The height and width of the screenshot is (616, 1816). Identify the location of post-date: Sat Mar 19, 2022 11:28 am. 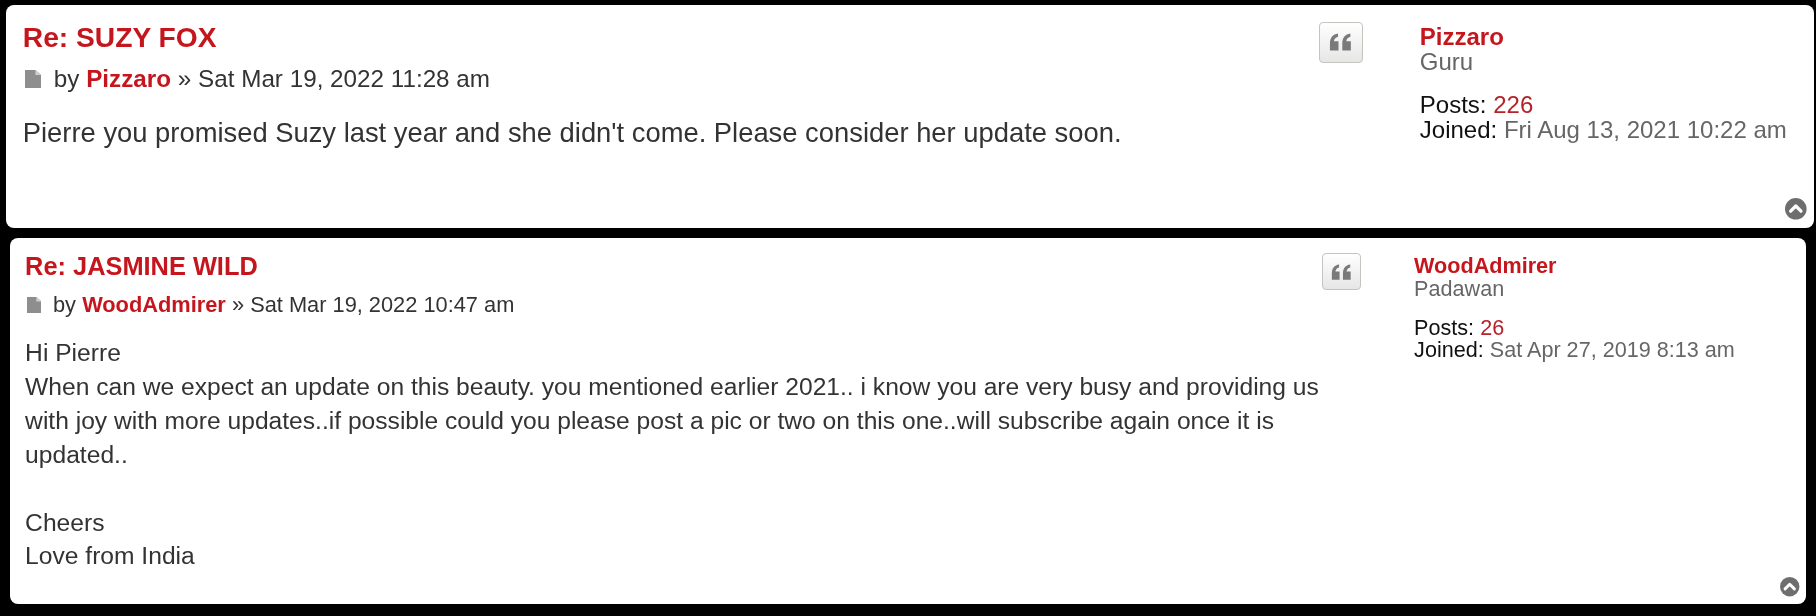
(344, 79).